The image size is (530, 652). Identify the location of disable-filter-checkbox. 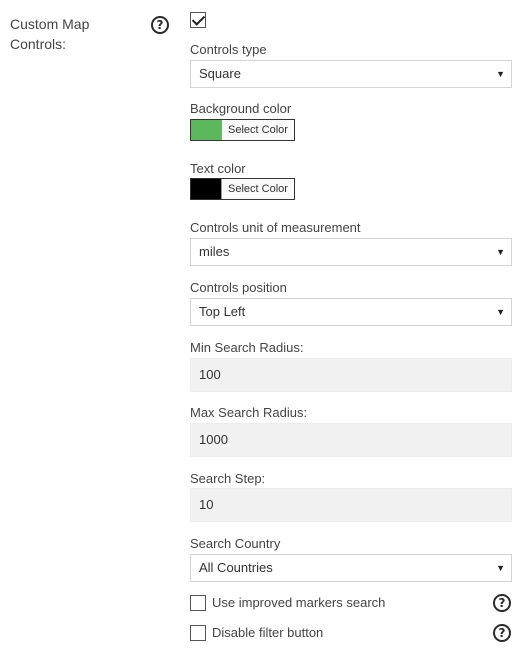
(198, 633).